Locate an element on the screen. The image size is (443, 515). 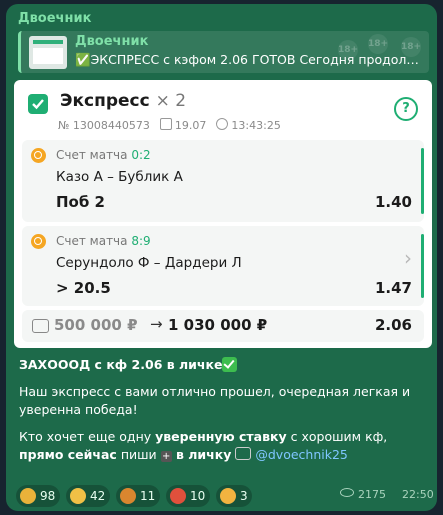
score-value: 0:2 is located at coordinates (141, 155).